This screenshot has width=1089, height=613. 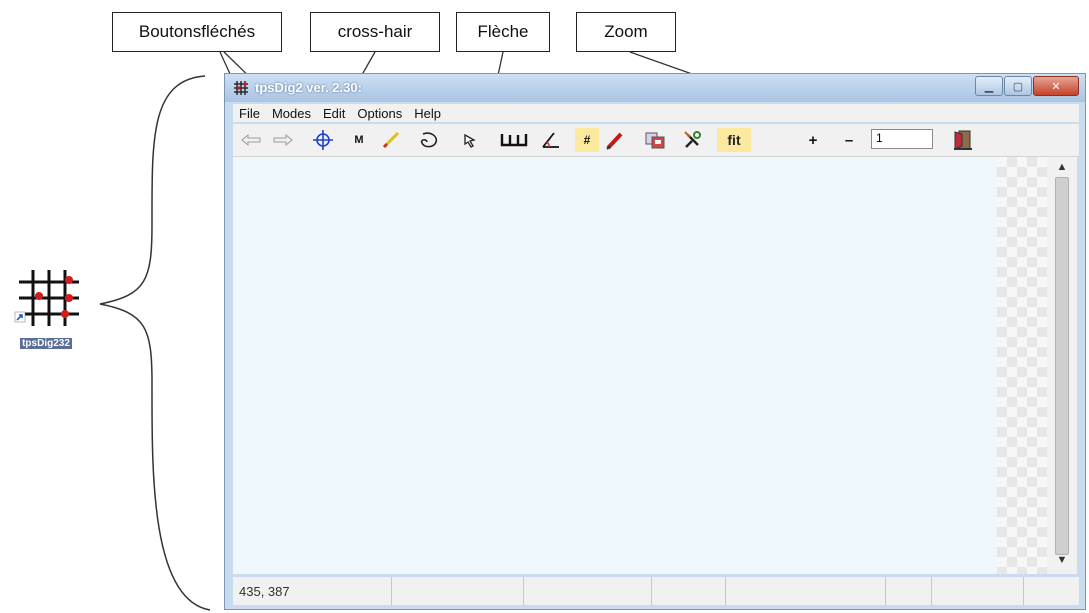 I want to click on measure-mode-button: M, so click(x=359, y=140).